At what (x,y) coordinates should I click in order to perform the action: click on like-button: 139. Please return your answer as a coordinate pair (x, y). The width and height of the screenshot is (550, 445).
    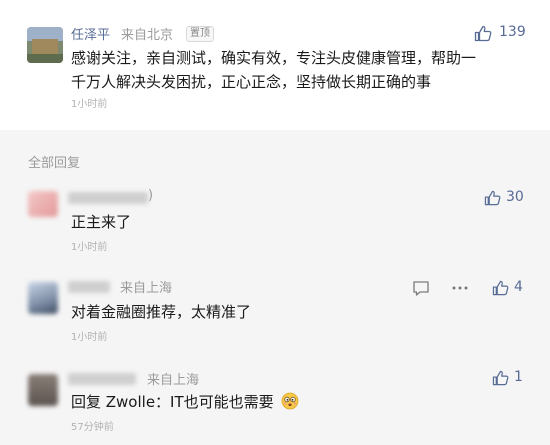
    Looking at the image, I should click on (504, 34).